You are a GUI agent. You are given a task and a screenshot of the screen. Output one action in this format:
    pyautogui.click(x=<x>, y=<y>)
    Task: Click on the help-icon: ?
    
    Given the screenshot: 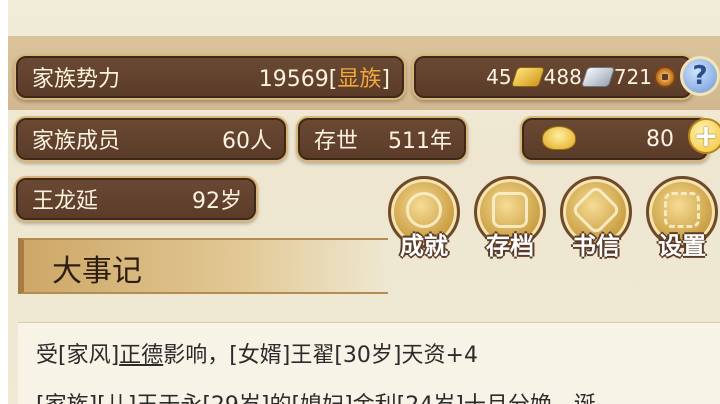 What is the action you would take?
    pyautogui.click(x=700, y=76)
    